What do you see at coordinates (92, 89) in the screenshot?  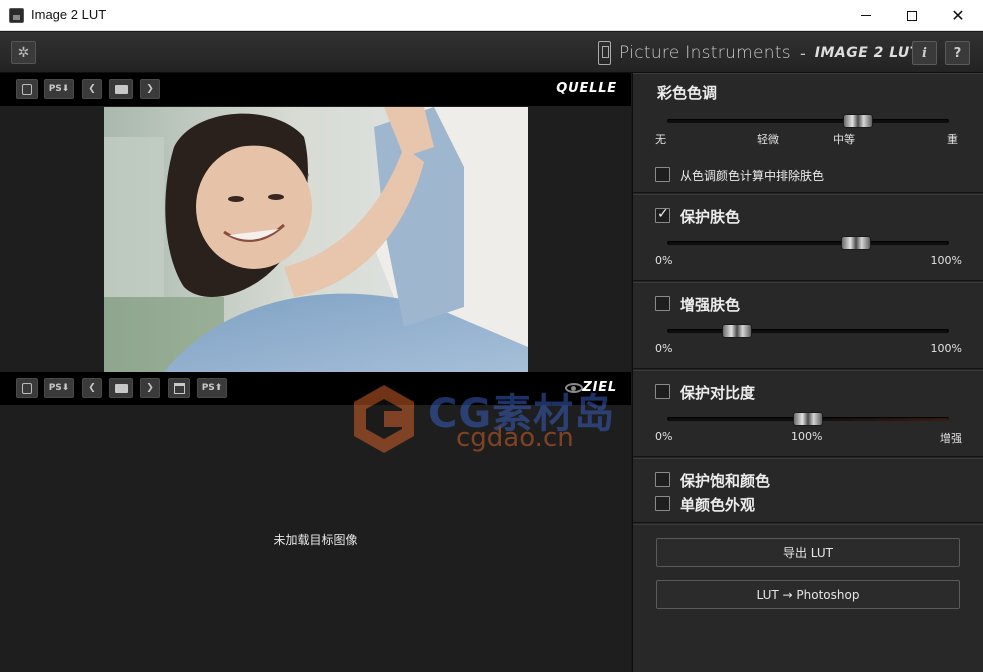 I see `source-prev-button: ❮` at bounding box center [92, 89].